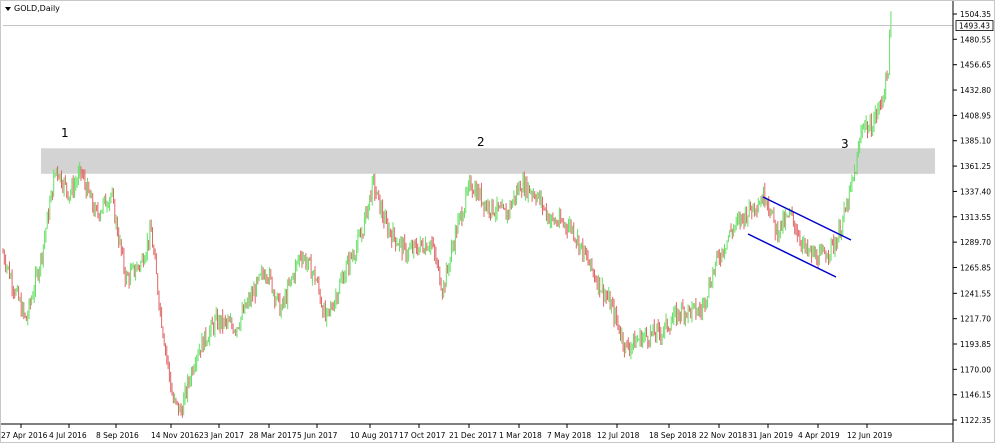  What do you see at coordinates (869, 435) in the screenshot?
I see `x-tick-label: 12 Jun 2019` at bounding box center [869, 435].